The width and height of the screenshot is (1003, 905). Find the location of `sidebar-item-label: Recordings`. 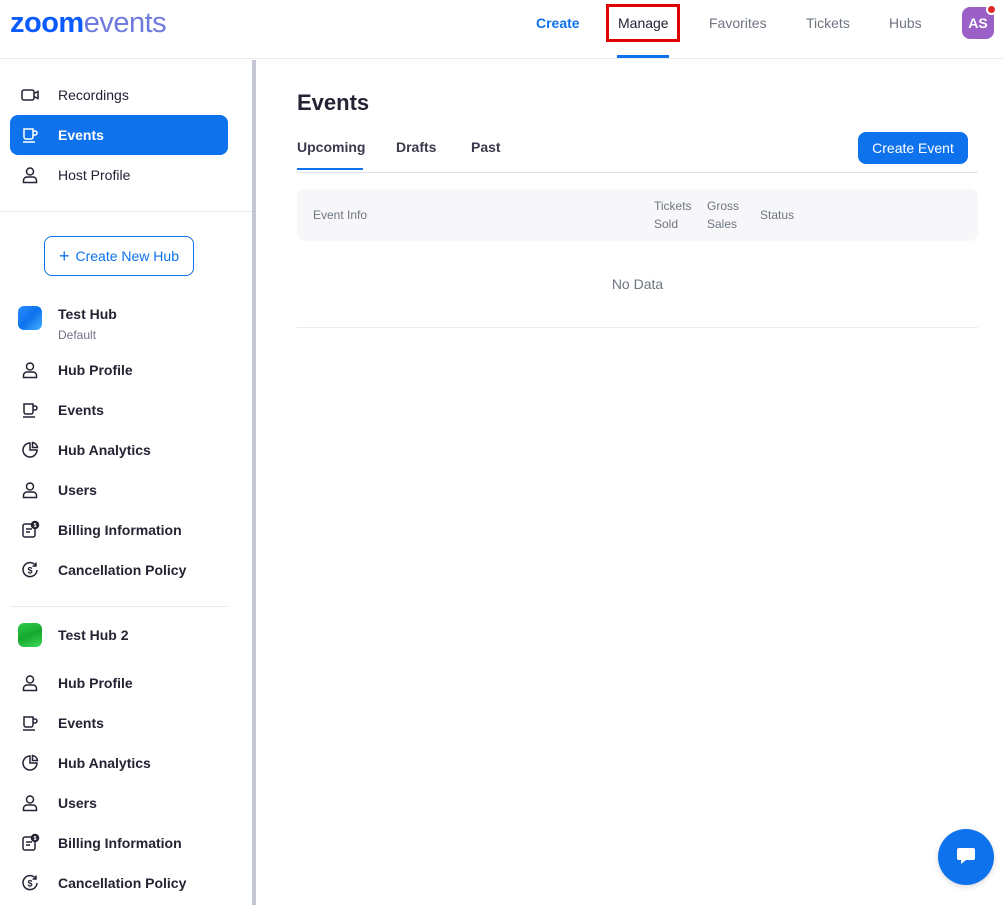

sidebar-item-label: Recordings is located at coordinates (93, 95).